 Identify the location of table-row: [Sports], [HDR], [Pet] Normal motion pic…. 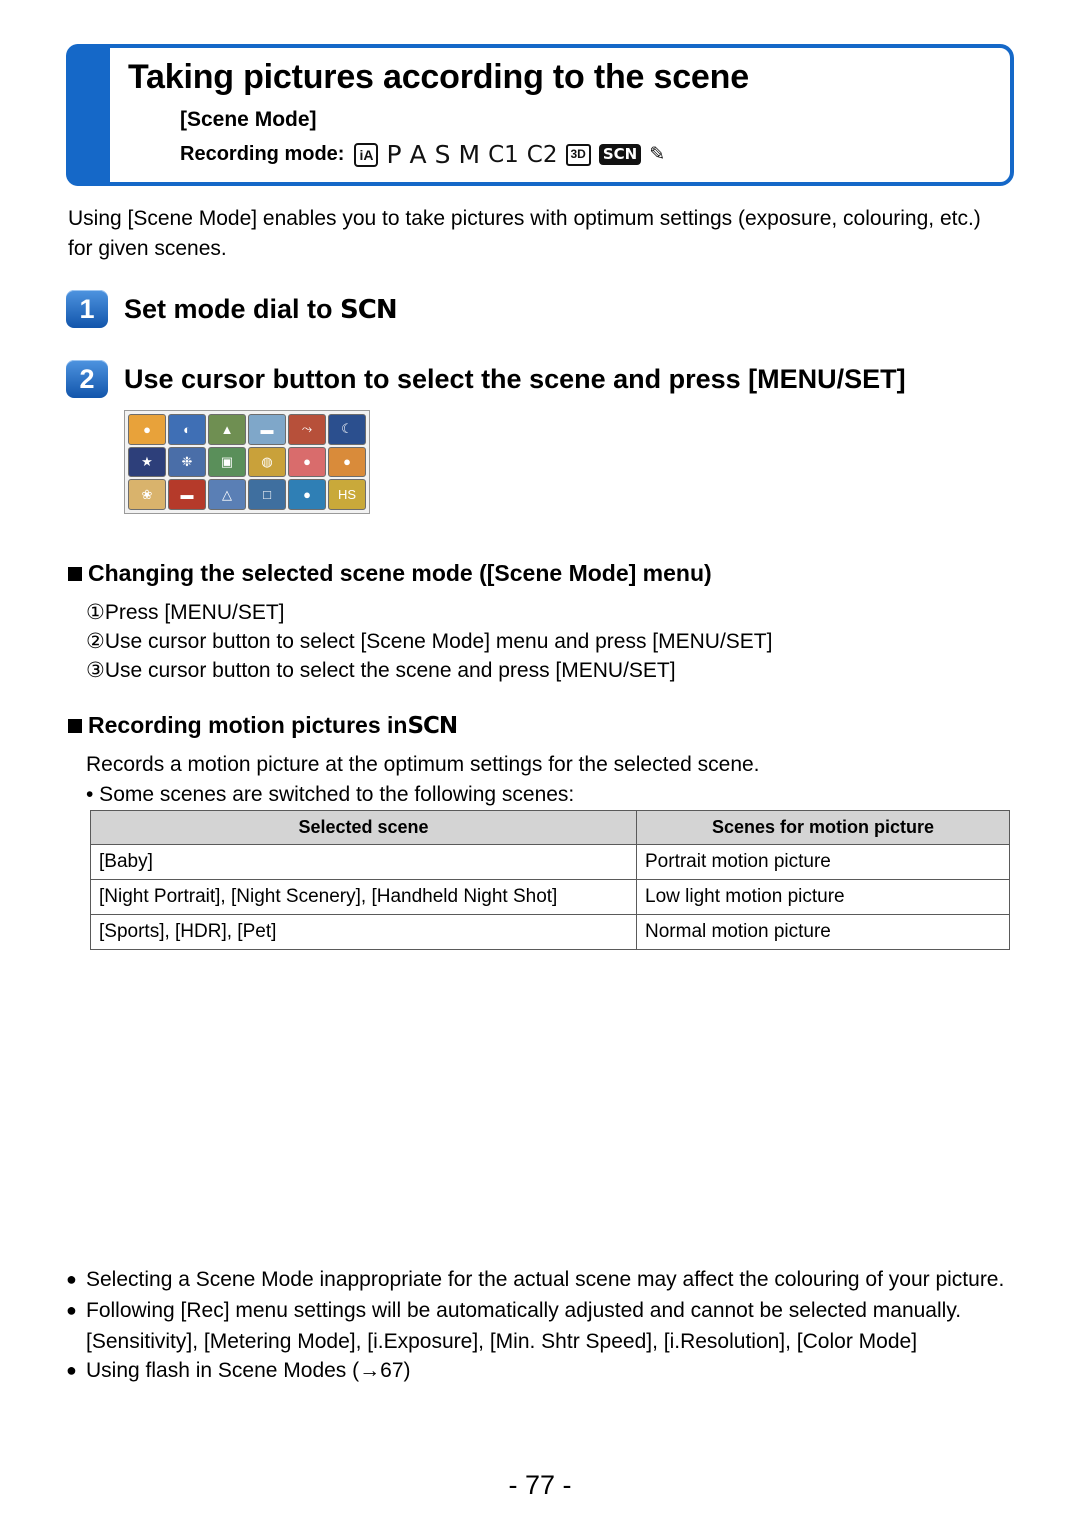
(550, 932).